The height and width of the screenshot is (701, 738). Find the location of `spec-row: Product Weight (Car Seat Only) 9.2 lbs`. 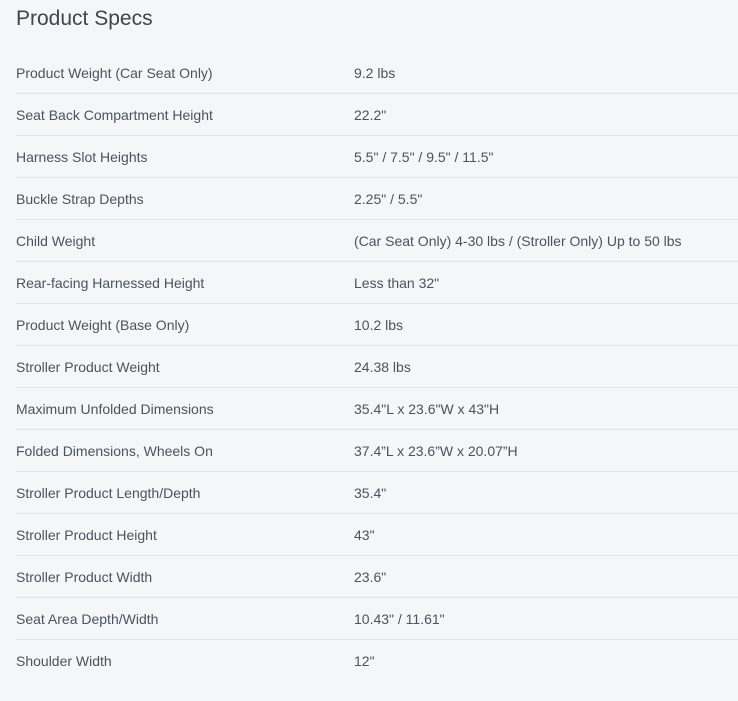

spec-row: Product Weight (Car Seat Only) 9.2 lbs is located at coordinates (377, 73).